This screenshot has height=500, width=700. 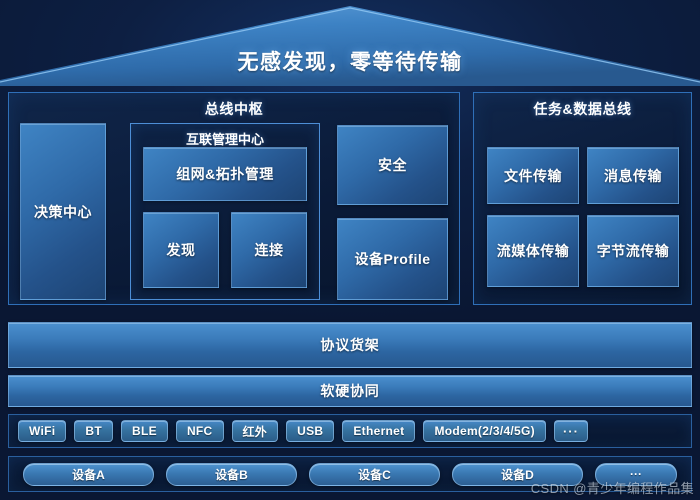 What do you see at coordinates (234, 109) in the screenshot?
I see `panel-bus-hub-title: 总线中枢` at bounding box center [234, 109].